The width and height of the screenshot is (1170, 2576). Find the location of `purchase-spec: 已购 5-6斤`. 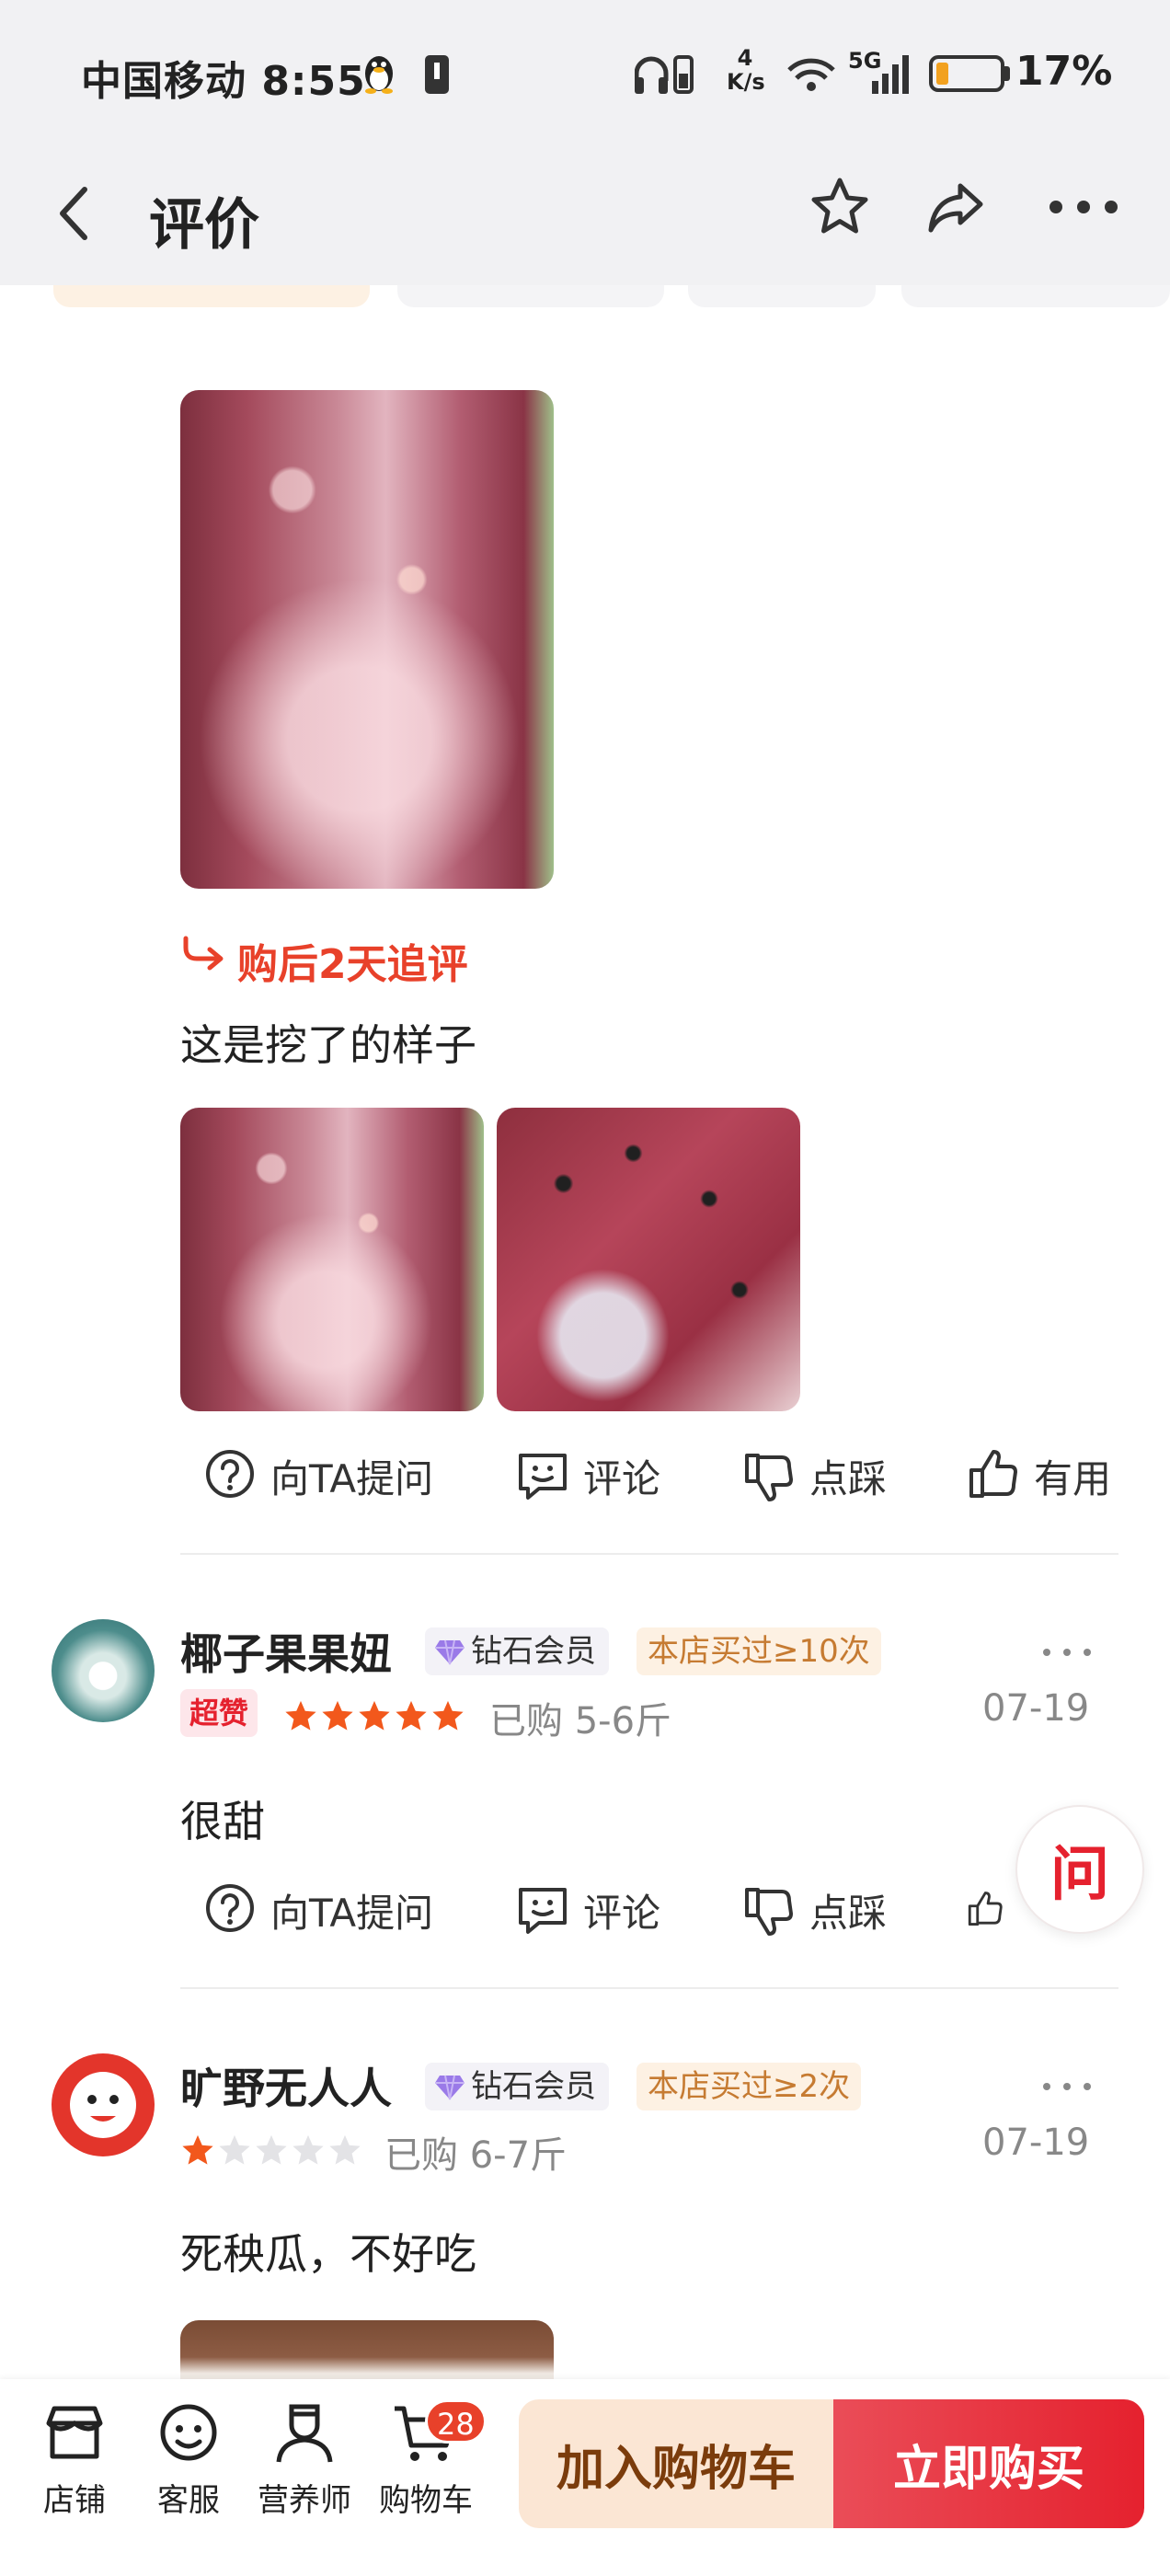

purchase-spec: 已购 5-6斤 is located at coordinates (580, 1721).